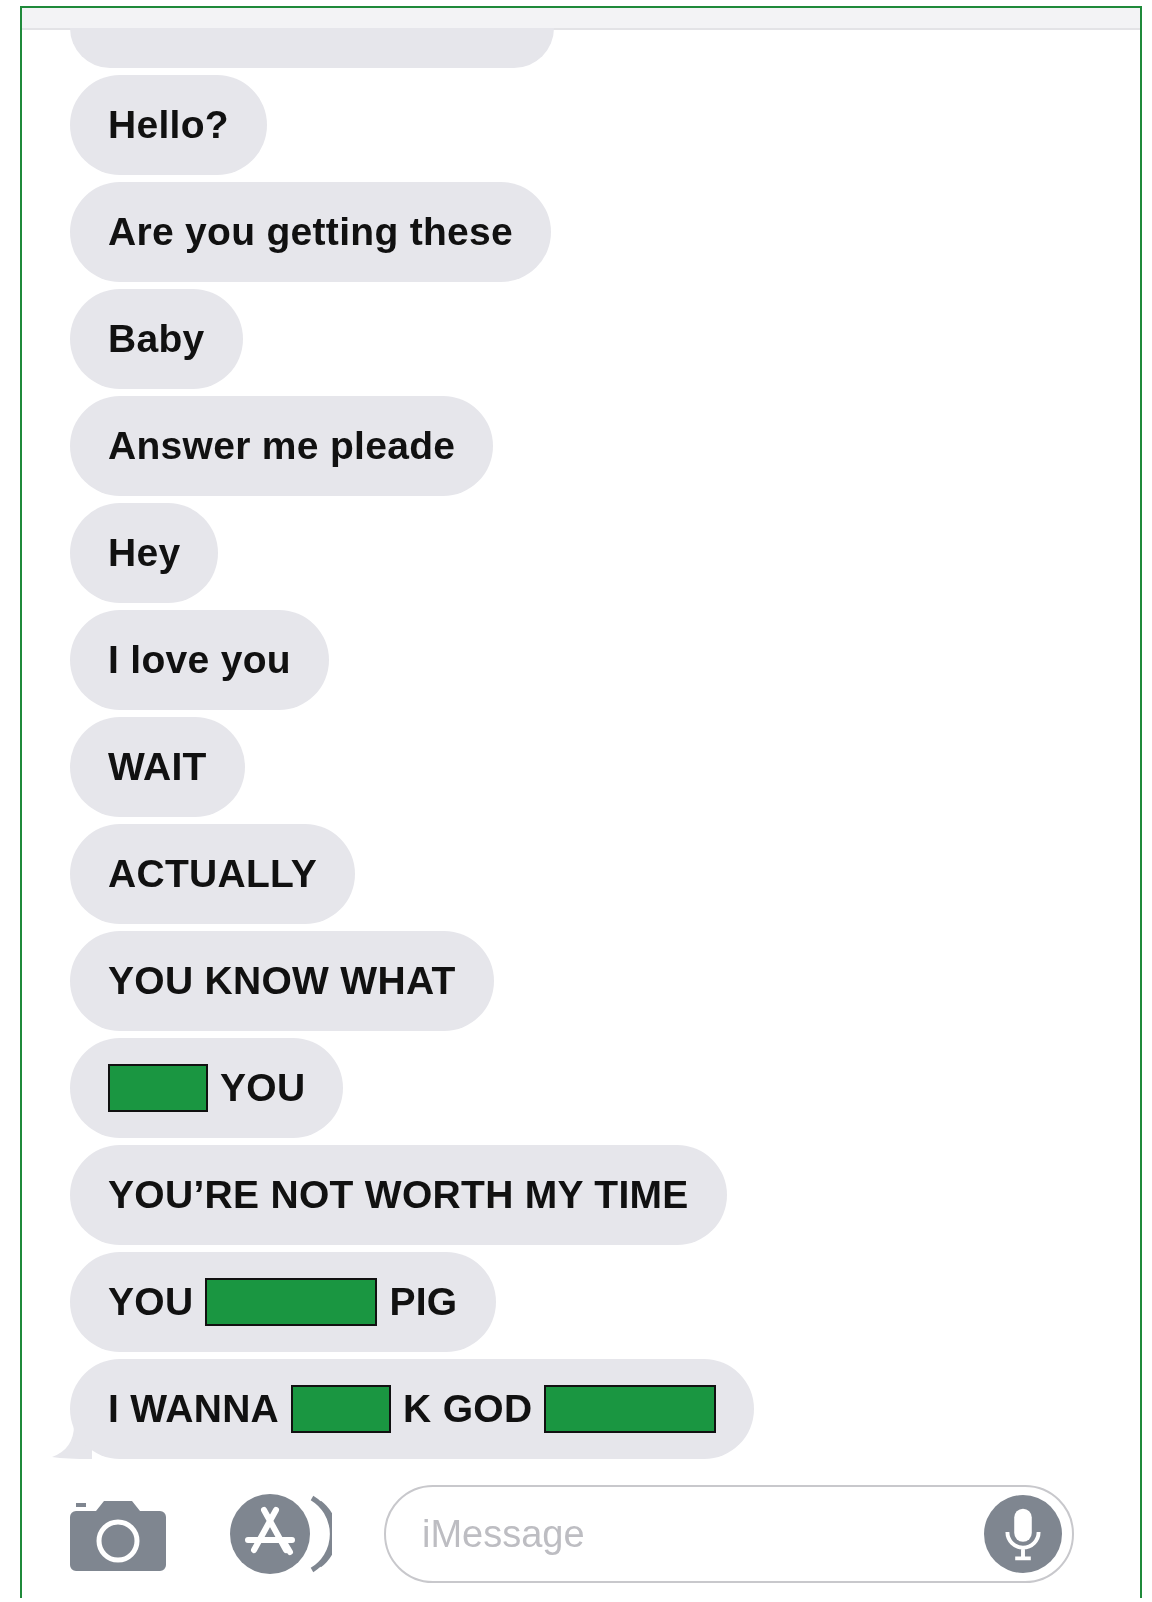 The image size is (1152, 1602). What do you see at coordinates (282, 446) in the screenshot?
I see `message-text: Answer me pleade` at bounding box center [282, 446].